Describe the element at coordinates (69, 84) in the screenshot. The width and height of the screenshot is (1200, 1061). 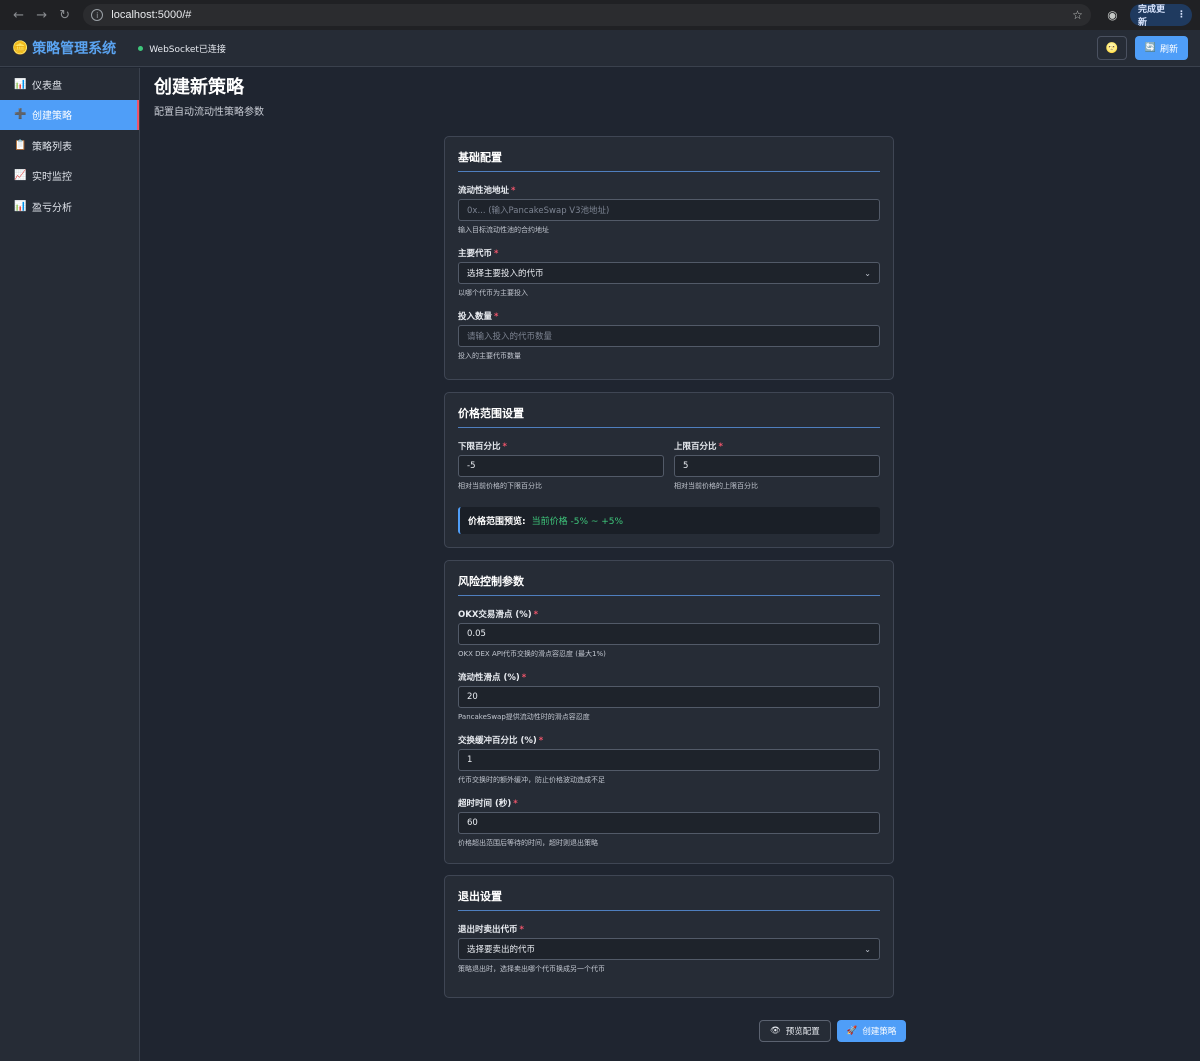
I see `sidebar-item-dashboard: 📊 仪表盘` at that location.